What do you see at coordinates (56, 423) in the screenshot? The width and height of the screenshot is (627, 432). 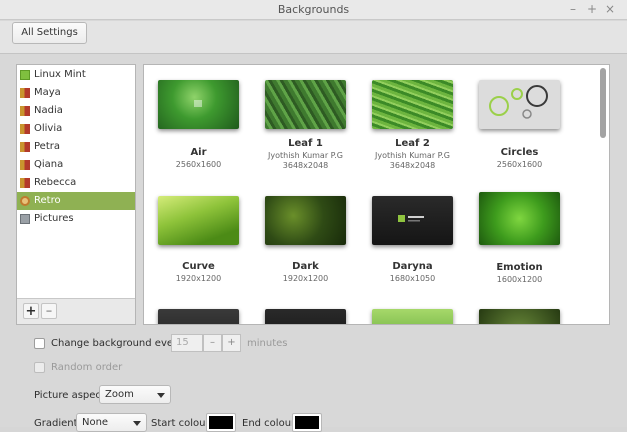 I see `gradient-label: Gradient` at bounding box center [56, 423].